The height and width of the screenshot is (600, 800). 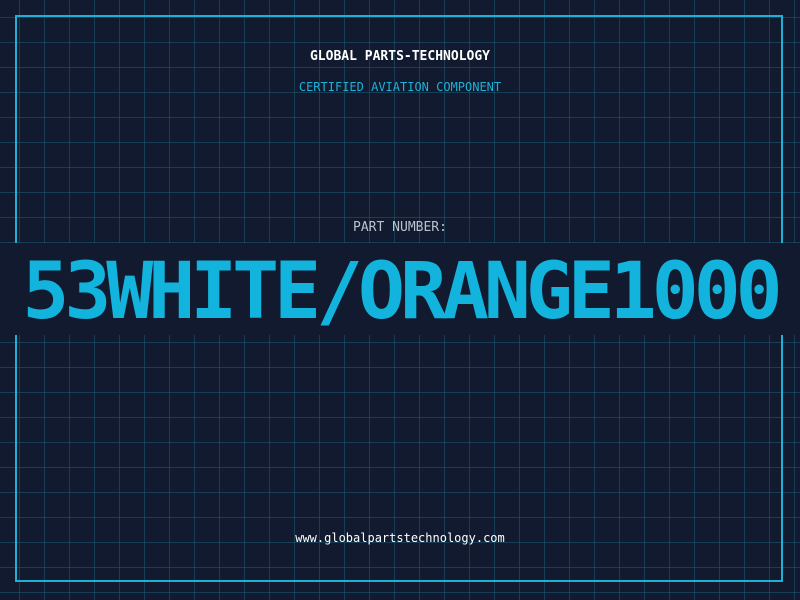 I want to click on part-number-value-container: 53WHITE/ORANGE1000, so click(x=400, y=292).